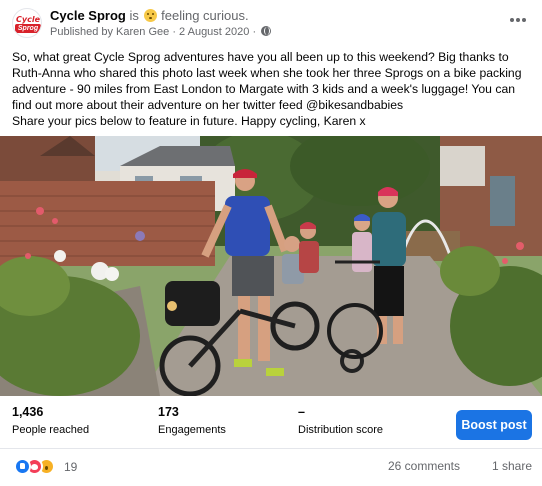  Describe the element at coordinates (301, 412) in the screenshot. I see `distribution-score-value: –` at that location.